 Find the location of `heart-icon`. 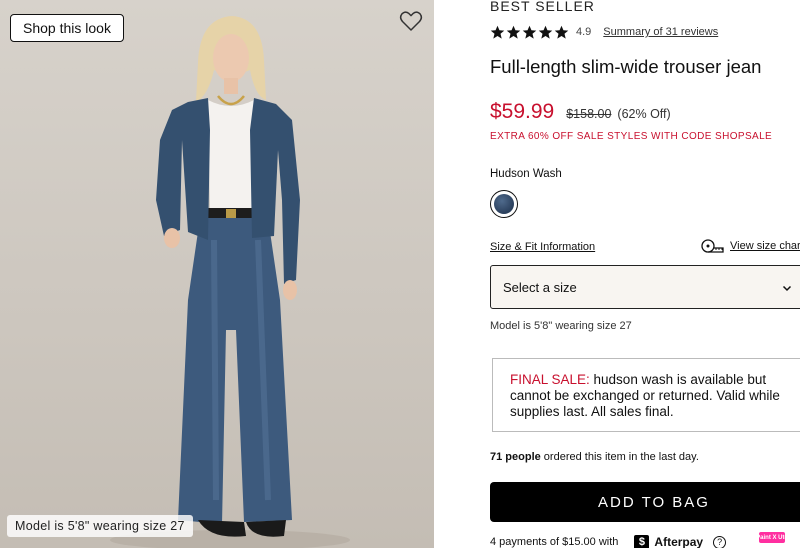

heart-icon is located at coordinates (411, 21).